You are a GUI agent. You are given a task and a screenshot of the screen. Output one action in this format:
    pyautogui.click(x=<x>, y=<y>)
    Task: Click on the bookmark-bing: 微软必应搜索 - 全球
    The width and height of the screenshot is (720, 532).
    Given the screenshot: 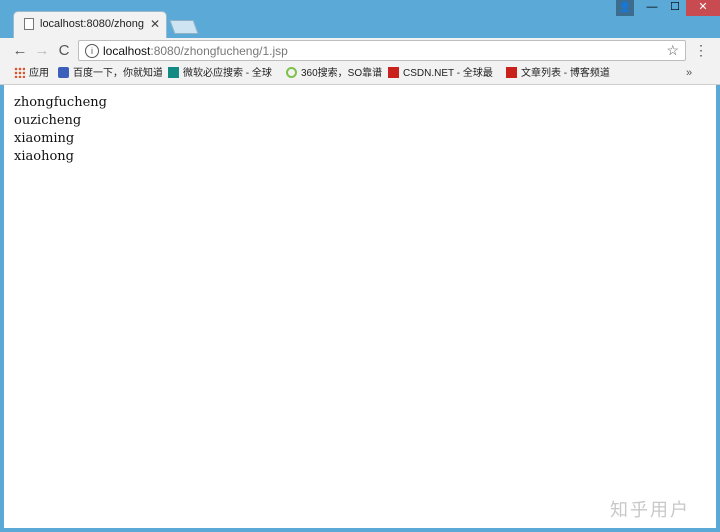 What is the action you would take?
    pyautogui.click(x=222, y=74)
    